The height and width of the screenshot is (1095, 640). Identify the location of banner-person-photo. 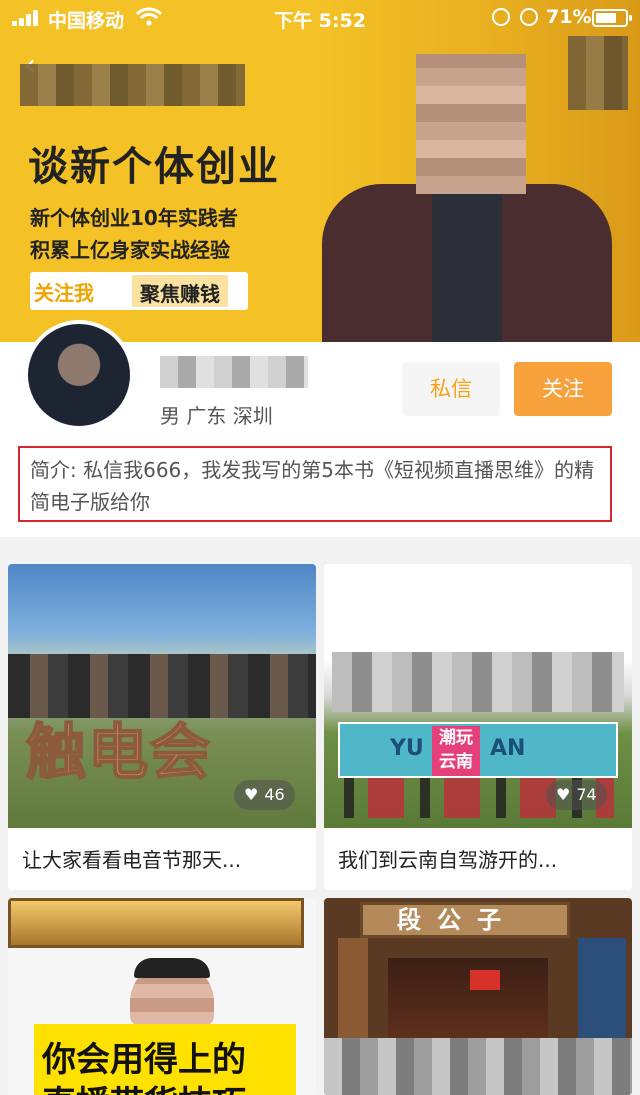
(477, 198).